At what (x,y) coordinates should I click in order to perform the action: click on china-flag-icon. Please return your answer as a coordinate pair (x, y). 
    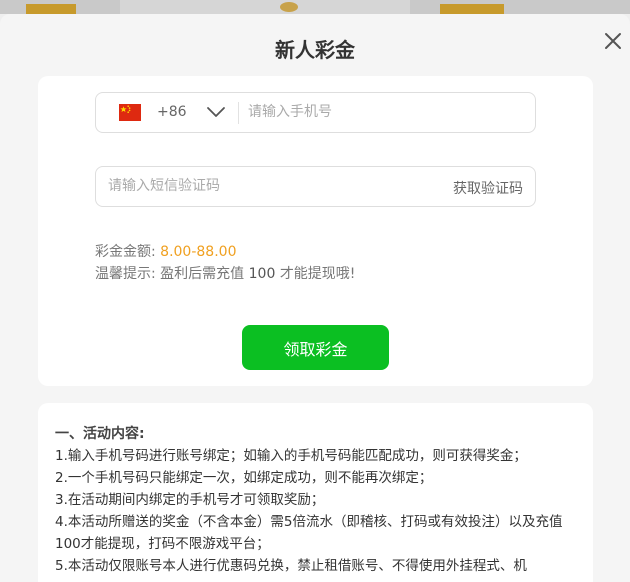
    Looking at the image, I should click on (130, 112).